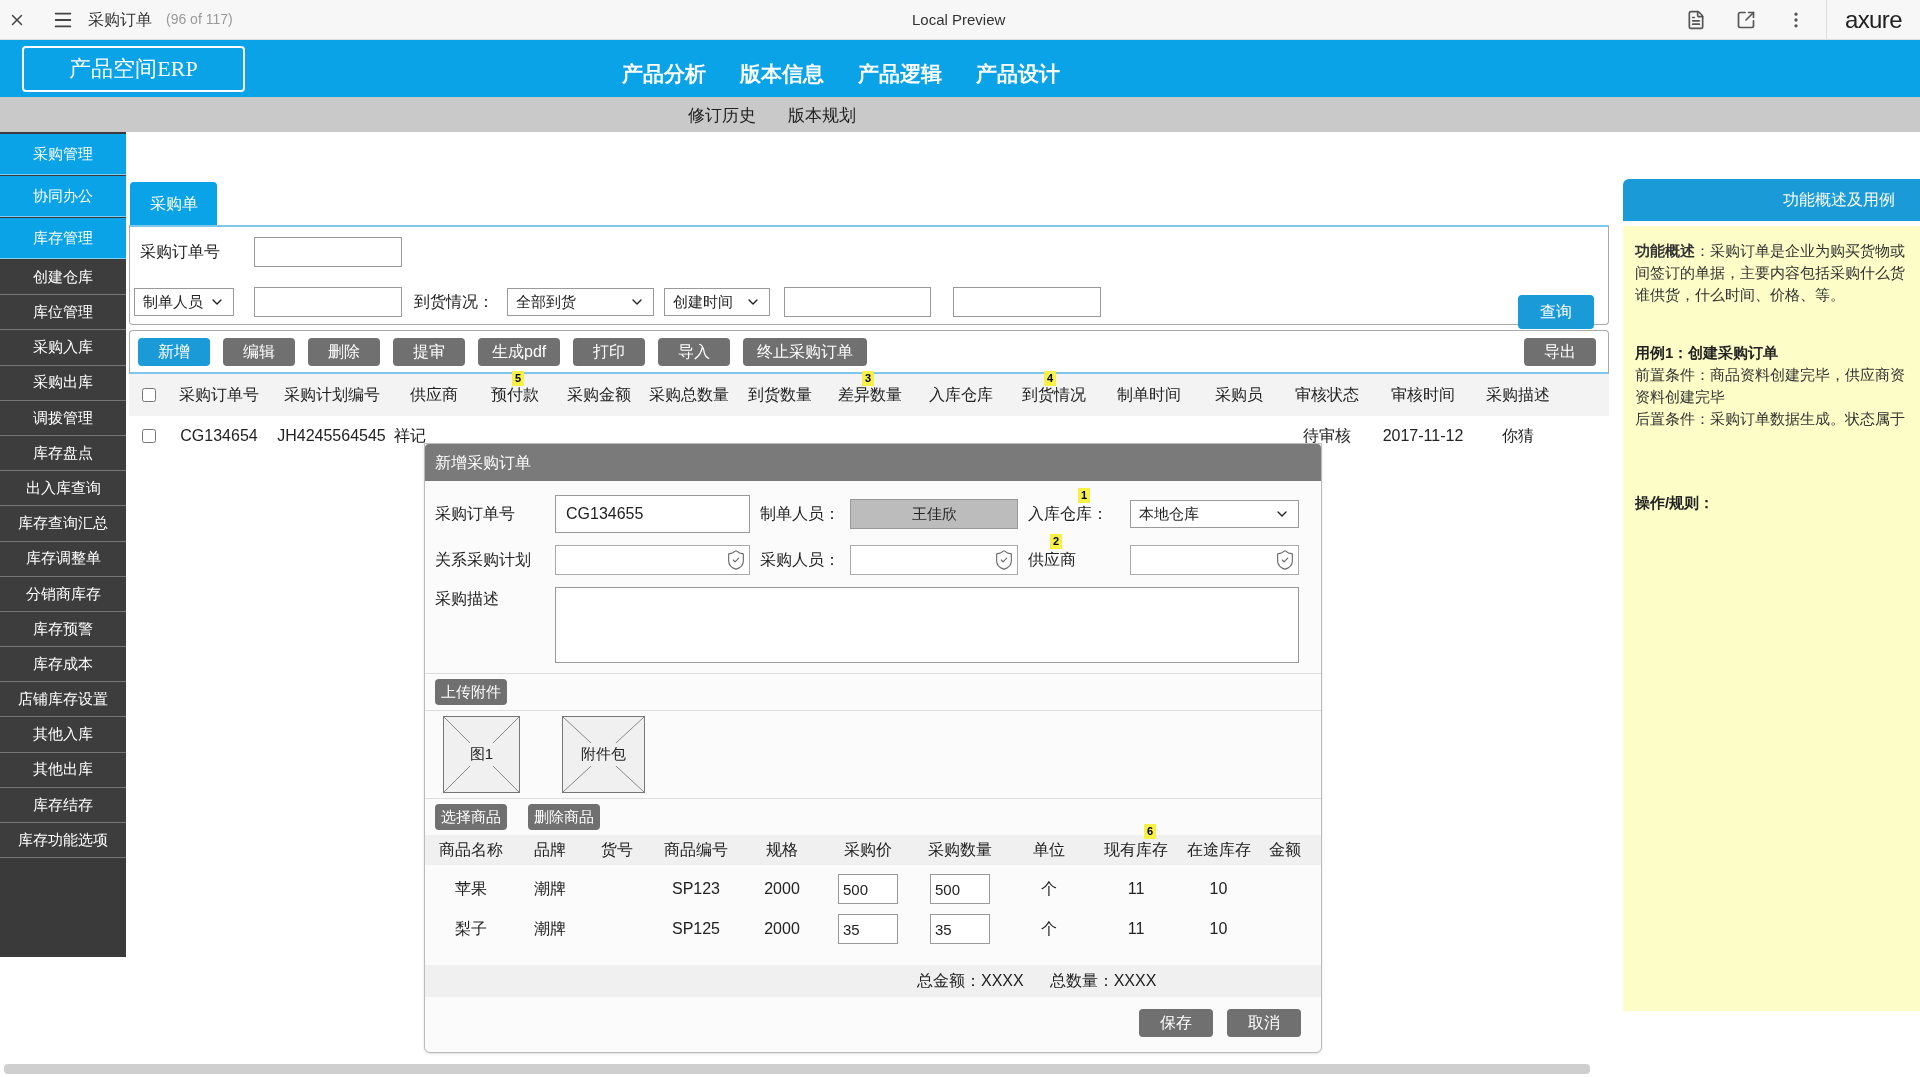 Image resolution: width=1920 pixels, height=1077 pixels. Describe the element at coordinates (1707, 353) in the screenshot. I see `notes-heading: 用例1：创建采购订单` at that location.